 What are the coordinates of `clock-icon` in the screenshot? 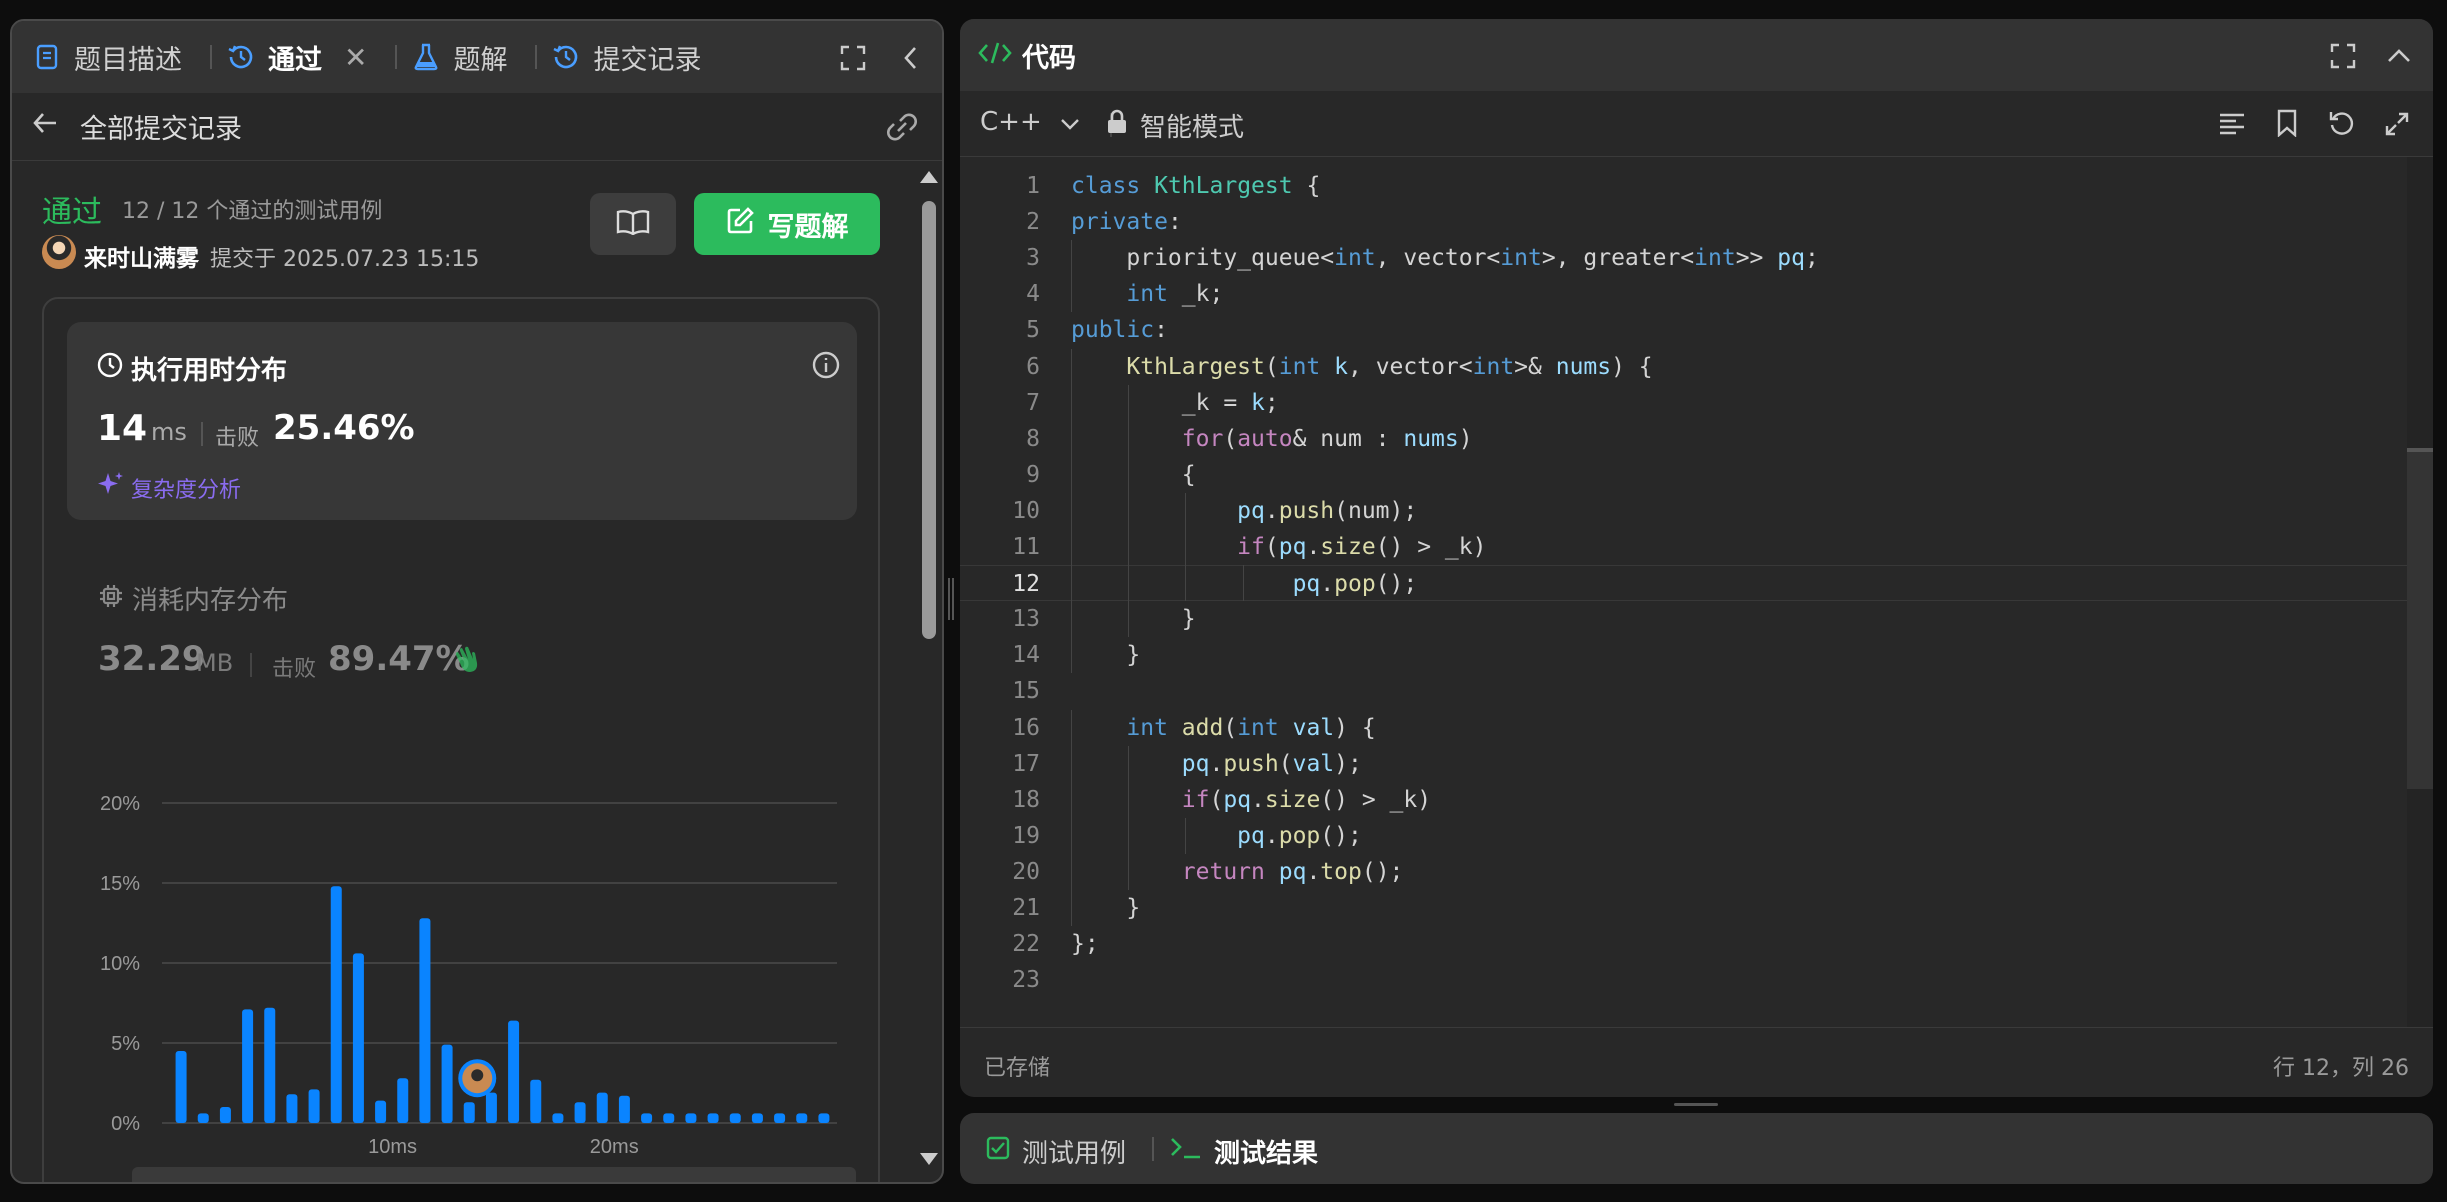 It's located at (110, 367).